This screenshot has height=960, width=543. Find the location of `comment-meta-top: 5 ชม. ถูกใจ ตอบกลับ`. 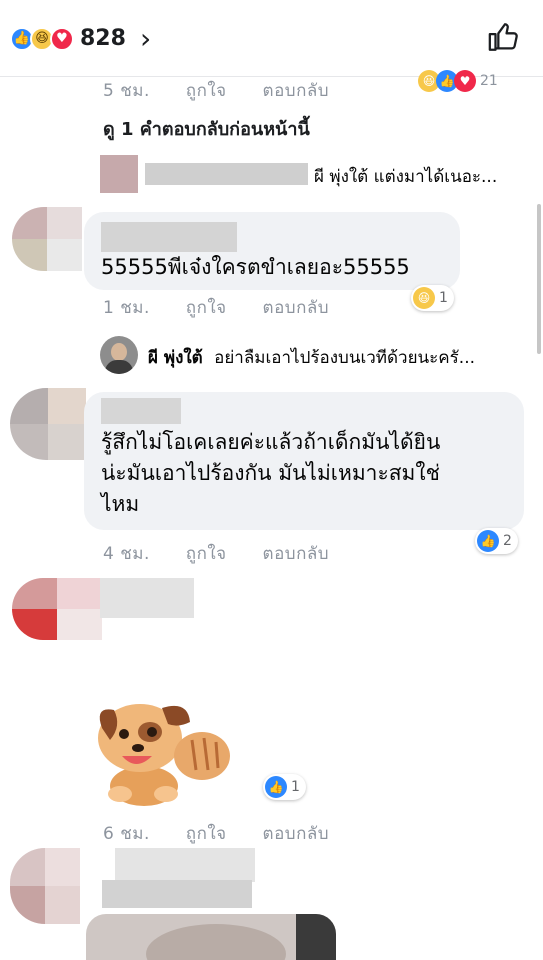

comment-meta-top: 5 ชม. ถูกใจ ตอบกลับ is located at coordinates (216, 90).